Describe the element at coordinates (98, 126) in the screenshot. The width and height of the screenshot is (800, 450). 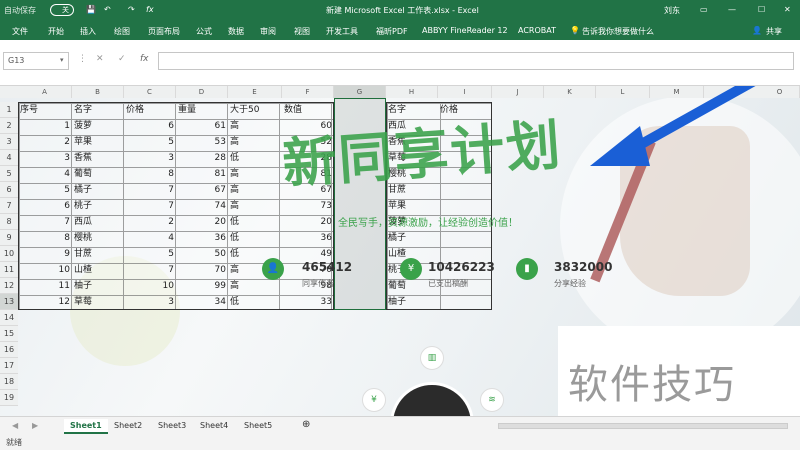
I see `table-cell: 菠萝` at that location.